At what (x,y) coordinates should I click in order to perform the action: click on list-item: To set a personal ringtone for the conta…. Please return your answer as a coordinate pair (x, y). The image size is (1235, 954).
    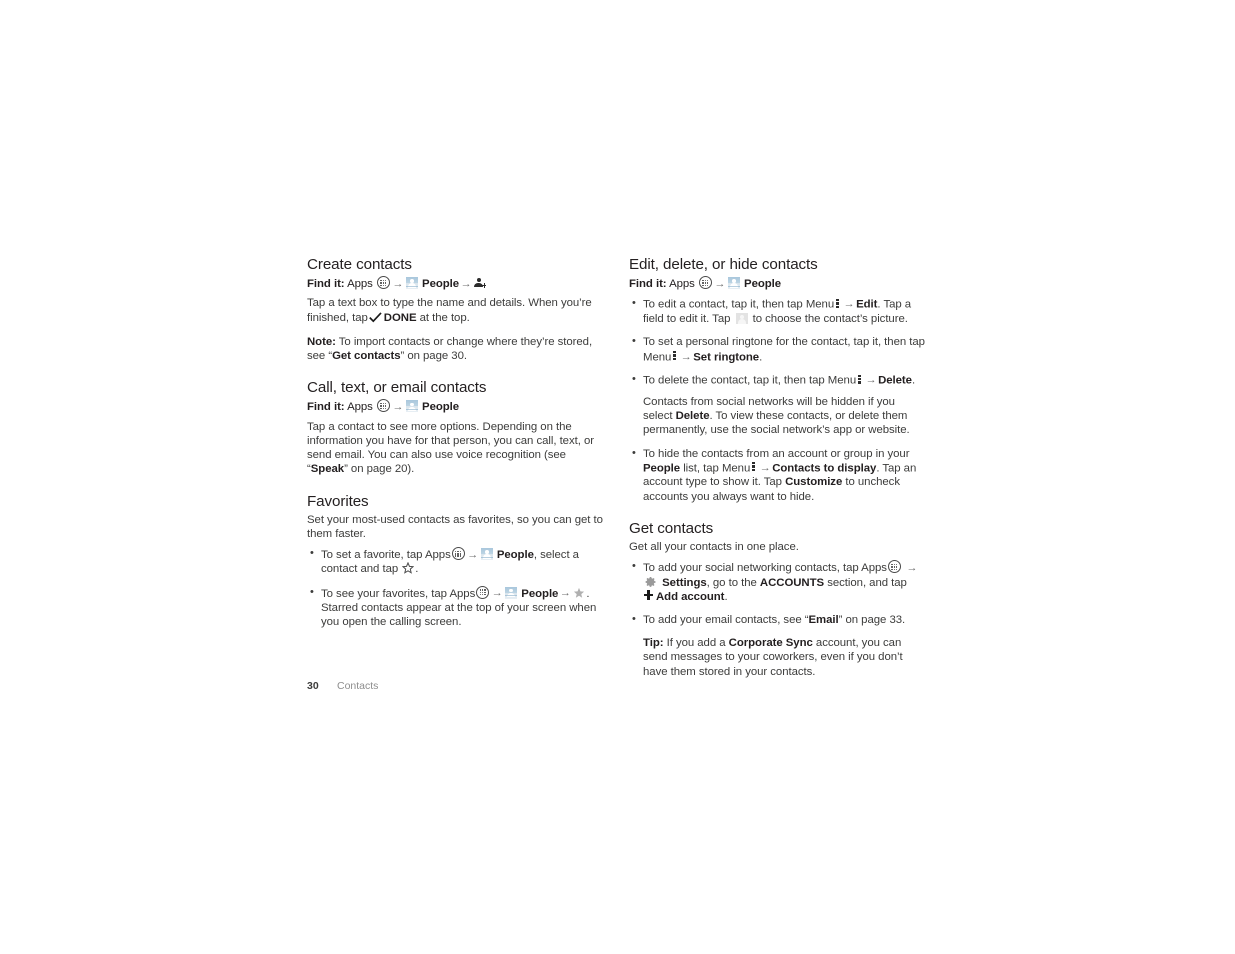
    Looking at the image, I should click on (777, 349).